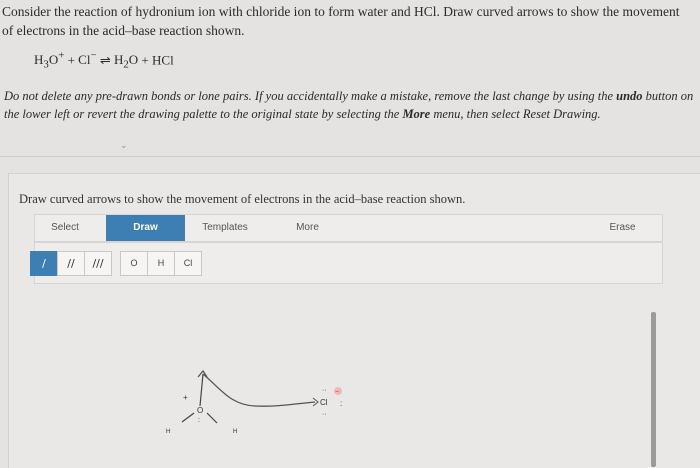  What do you see at coordinates (225, 228) in the screenshot?
I see `tab-templates: Templates` at bounding box center [225, 228].